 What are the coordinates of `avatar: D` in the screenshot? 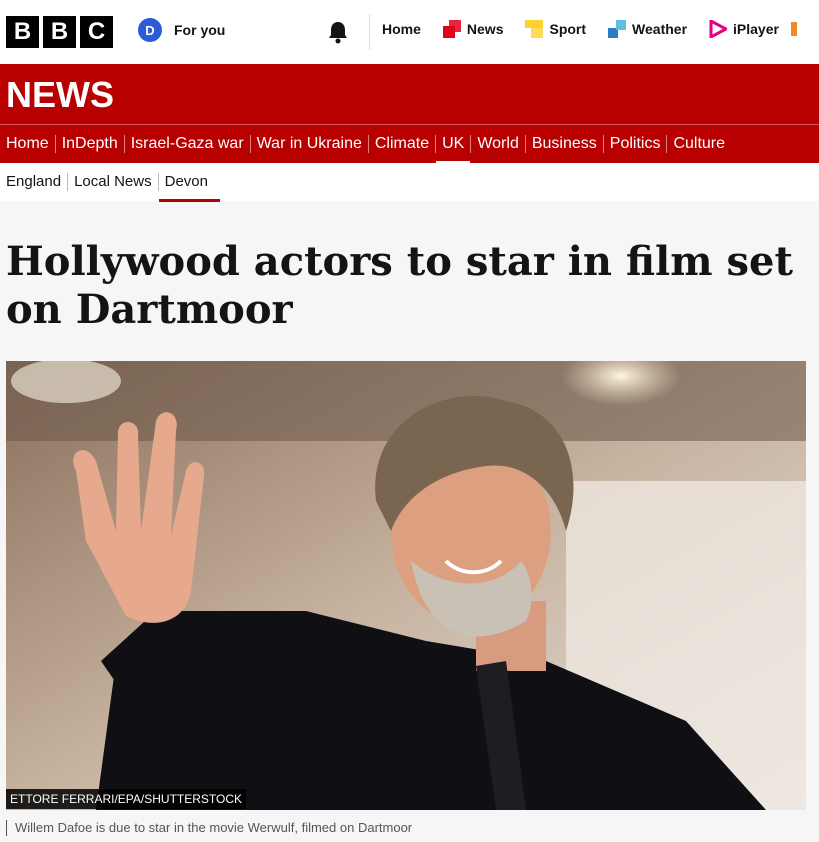 It's located at (150, 30).